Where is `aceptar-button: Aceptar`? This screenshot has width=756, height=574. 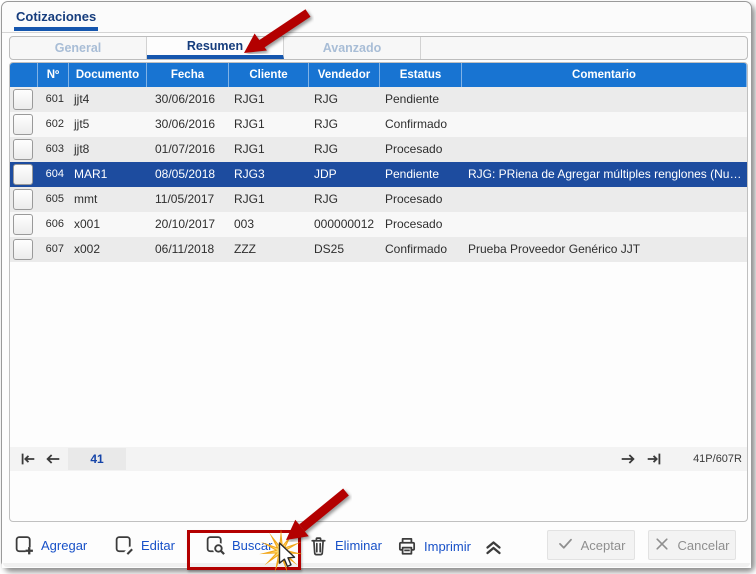
aceptar-button: Aceptar is located at coordinates (591, 545).